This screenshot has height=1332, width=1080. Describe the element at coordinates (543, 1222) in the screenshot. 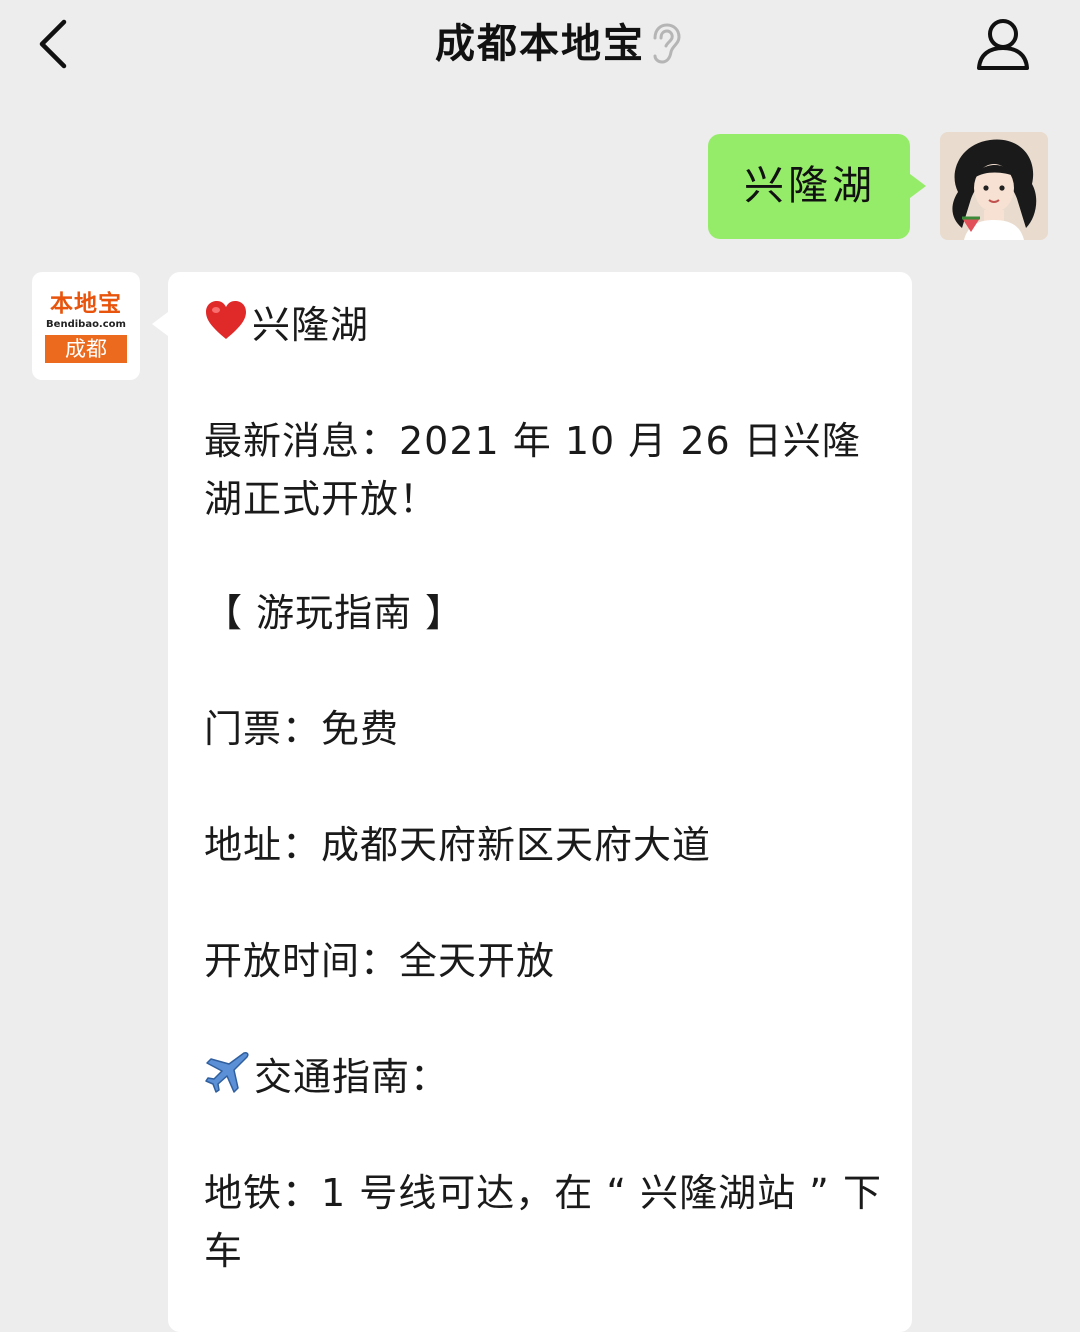

I see `message-line-subway: 地铁：1 号线可达，在 “ 兴隆湖站 ” 下车` at that location.